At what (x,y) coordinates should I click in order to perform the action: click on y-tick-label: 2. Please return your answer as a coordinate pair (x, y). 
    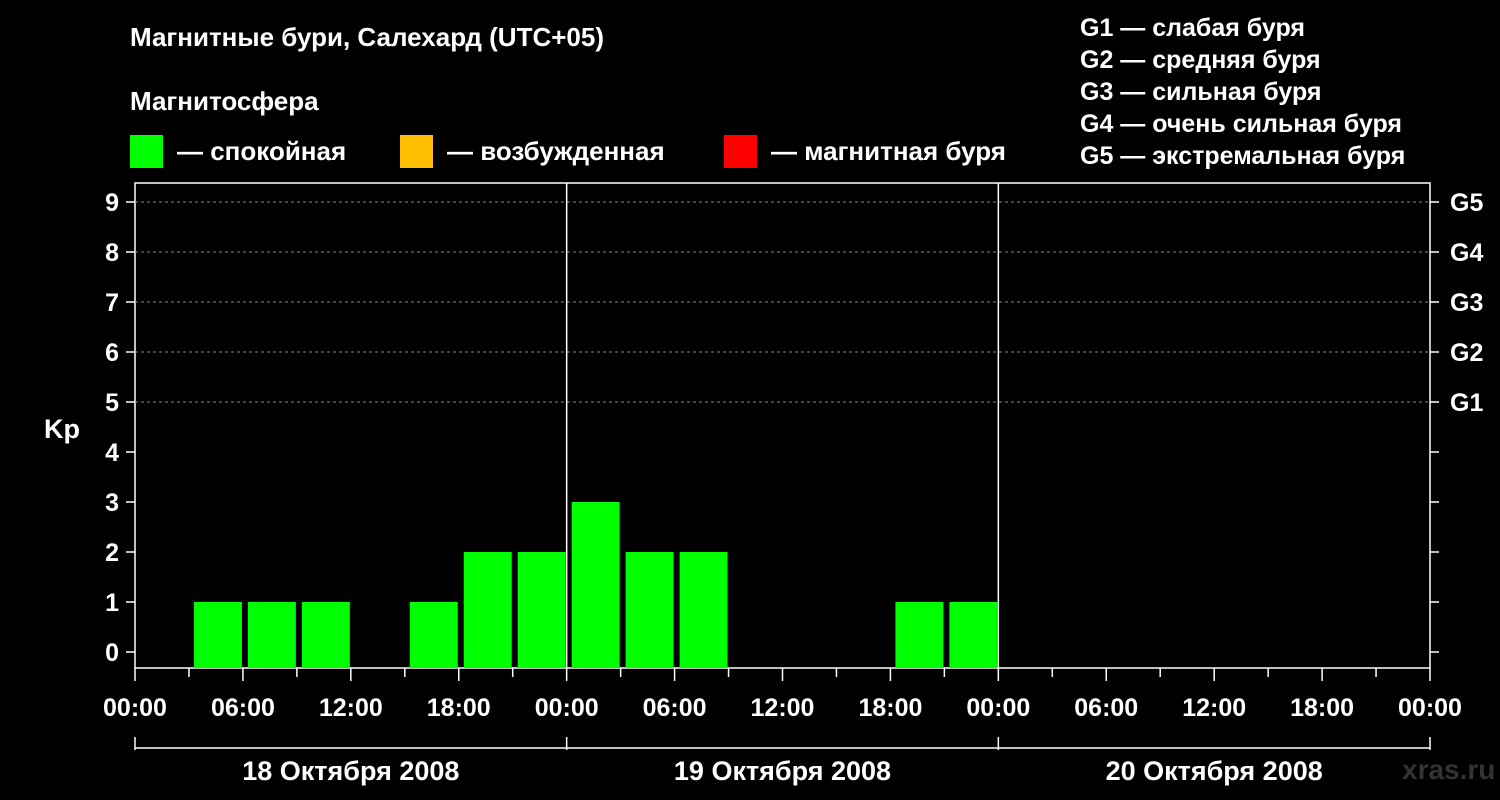
    Looking at the image, I should click on (112, 553).